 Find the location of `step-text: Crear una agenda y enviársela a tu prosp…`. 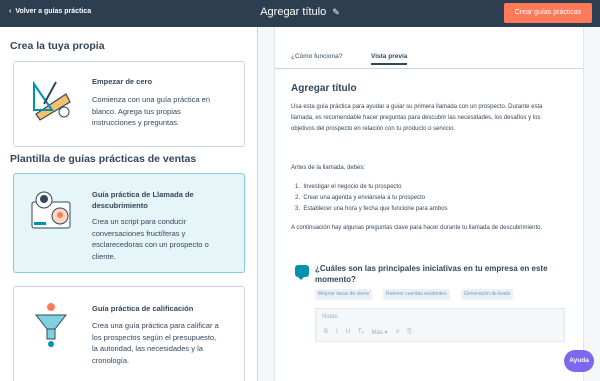

step-text: Crear una agenda y enviársela a tu prosp… is located at coordinates (364, 198).